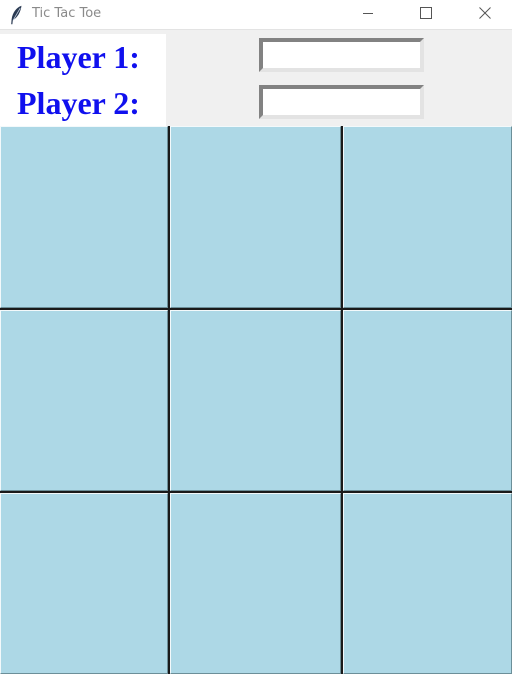  Describe the element at coordinates (256, 80) in the screenshot. I see `player-panel: Player 1: Player 2:` at that location.